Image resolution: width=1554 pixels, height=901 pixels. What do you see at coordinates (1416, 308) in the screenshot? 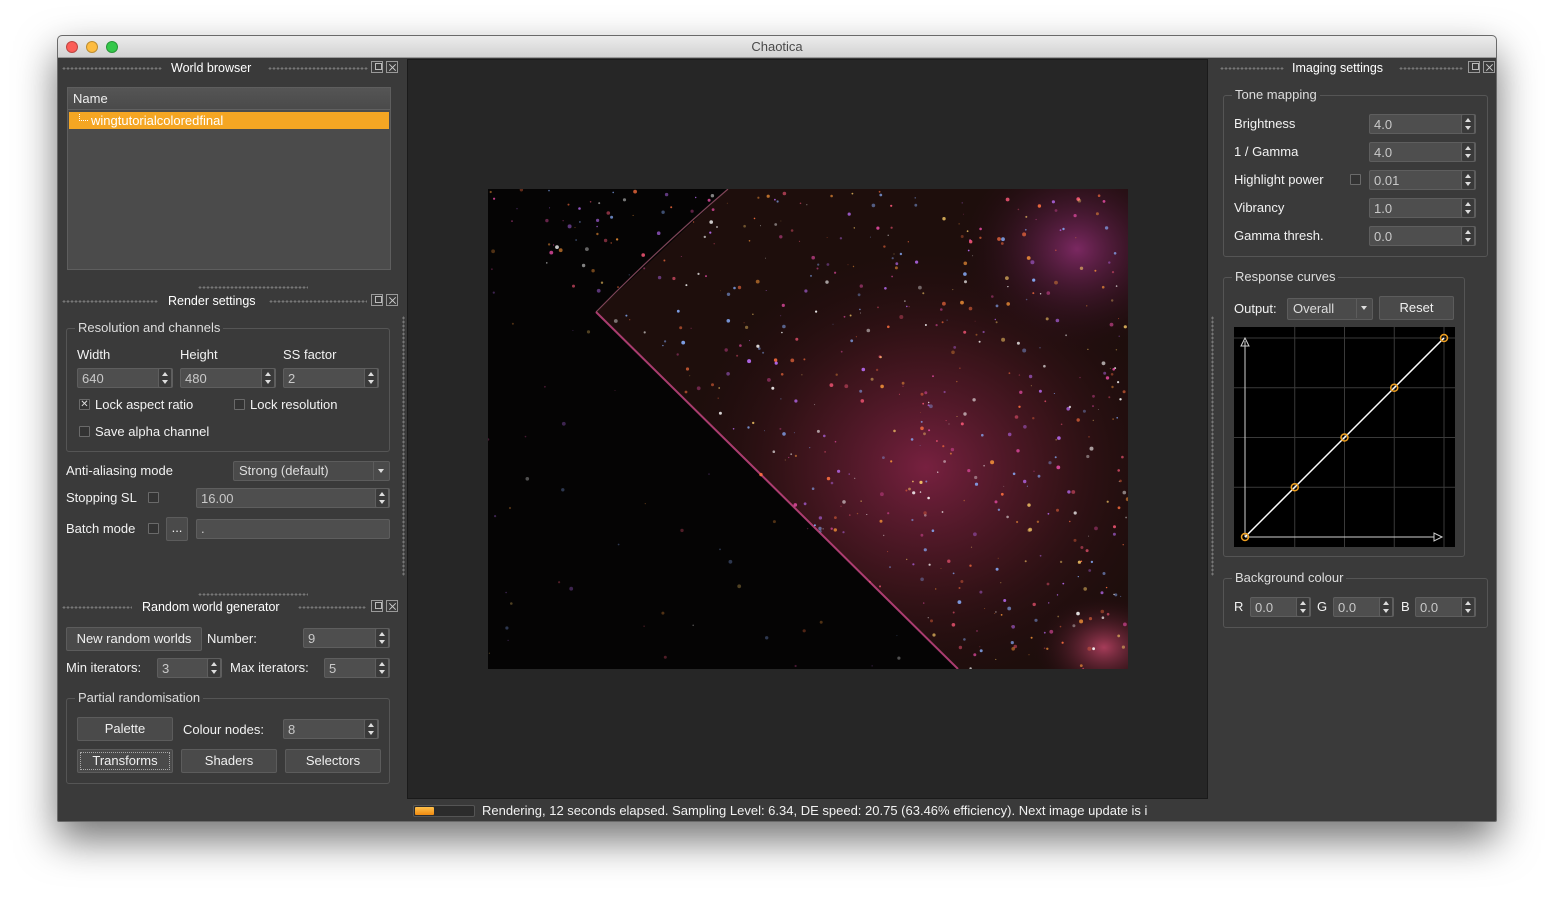
I see `reset-button: Reset` at bounding box center [1416, 308].